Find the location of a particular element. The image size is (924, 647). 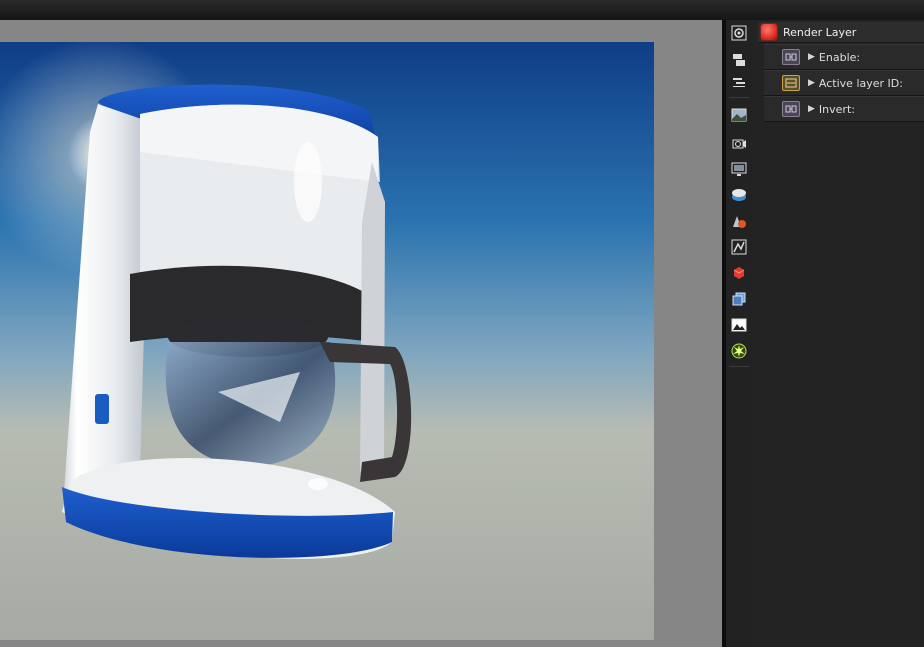

camera-icon is located at coordinates (739, 143).